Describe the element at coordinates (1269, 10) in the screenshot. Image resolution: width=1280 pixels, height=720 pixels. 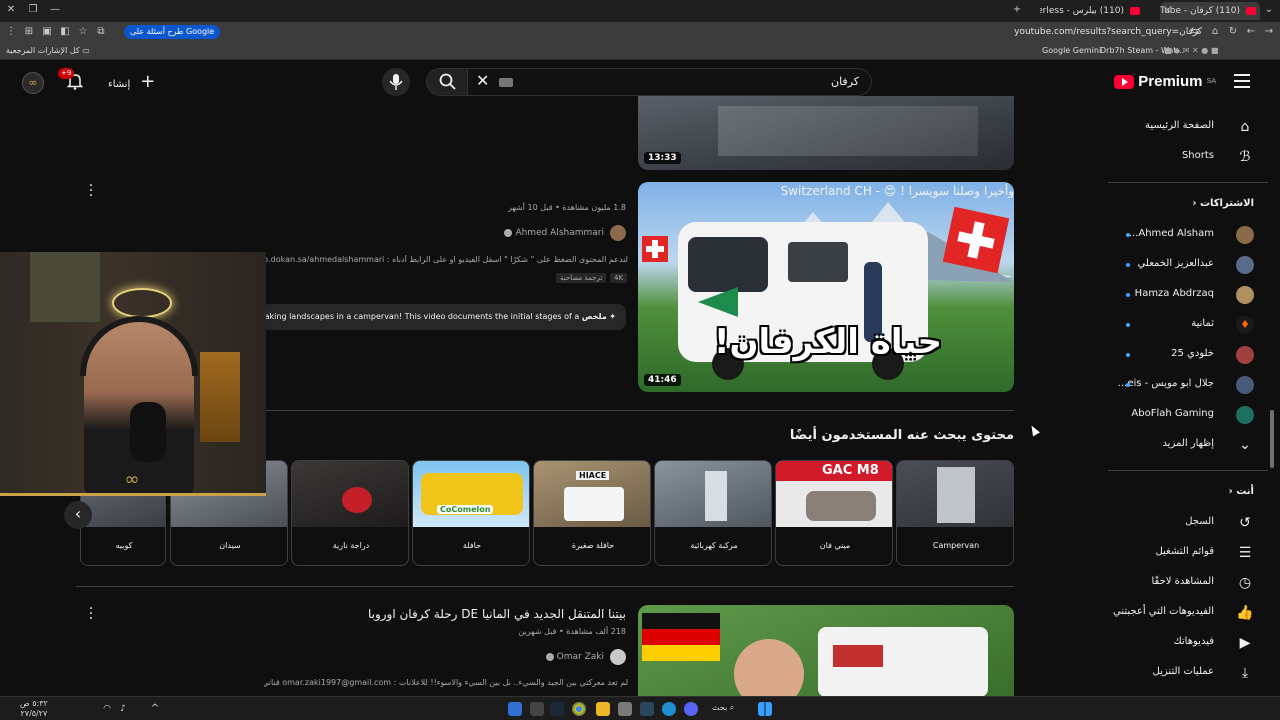
I see `tab-search-icon: ⌄` at that location.